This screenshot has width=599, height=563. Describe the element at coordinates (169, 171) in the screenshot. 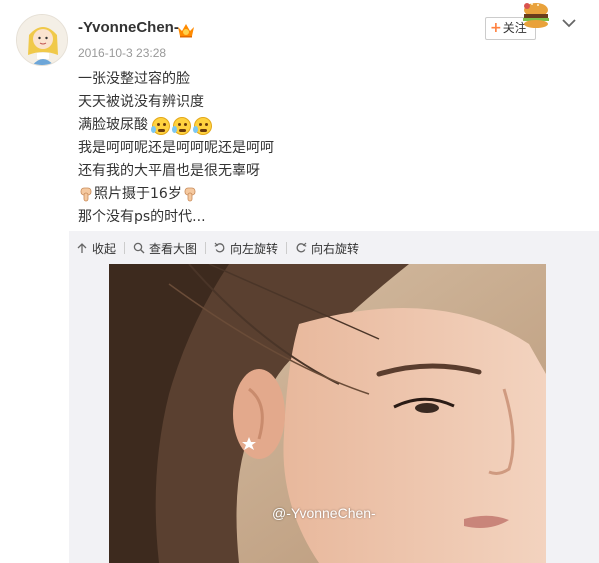

I see `post-line-text: 还有我的大平眉也是很无辜呀` at that location.